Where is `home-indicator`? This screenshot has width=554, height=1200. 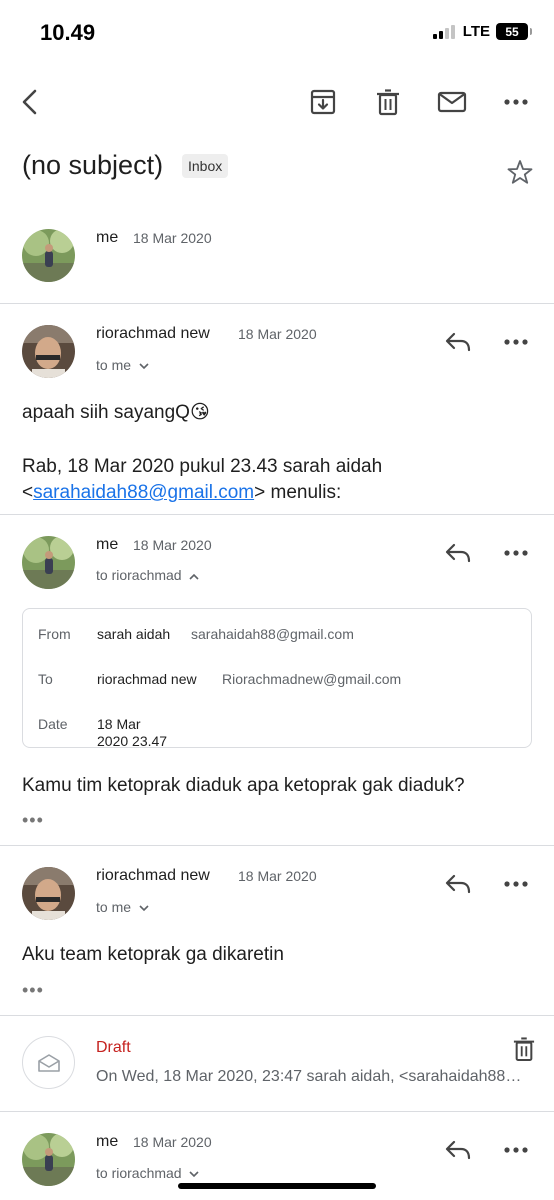
home-indicator is located at coordinates (277, 1186).